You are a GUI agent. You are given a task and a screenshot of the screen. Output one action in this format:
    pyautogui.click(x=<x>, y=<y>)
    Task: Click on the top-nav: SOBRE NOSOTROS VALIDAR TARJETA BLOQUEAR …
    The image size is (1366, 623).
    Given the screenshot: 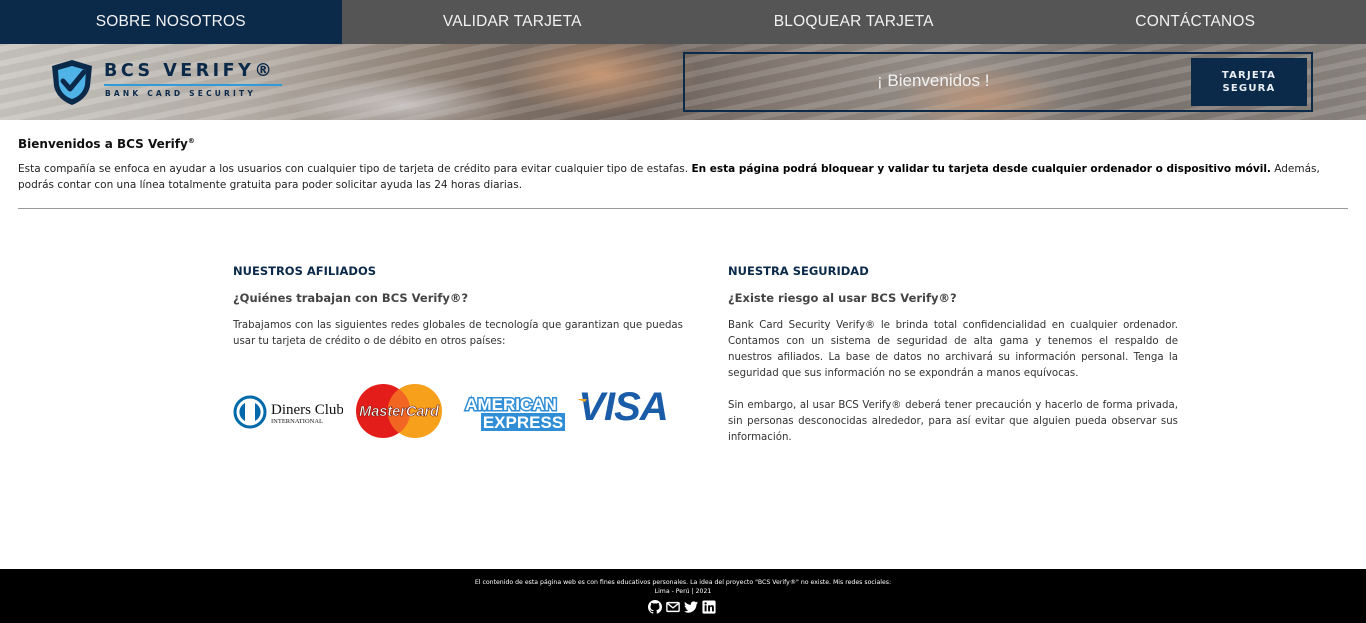 What is the action you would take?
    pyautogui.click(x=683, y=22)
    